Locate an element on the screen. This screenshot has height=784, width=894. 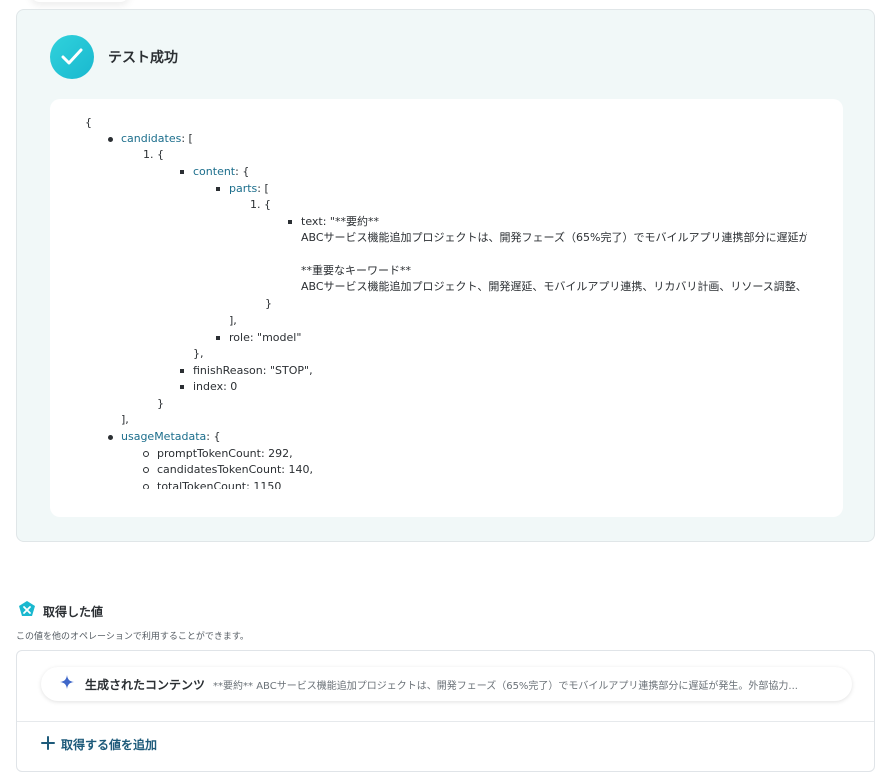
add-value-label: 取得する値を追加 is located at coordinates (109, 745).